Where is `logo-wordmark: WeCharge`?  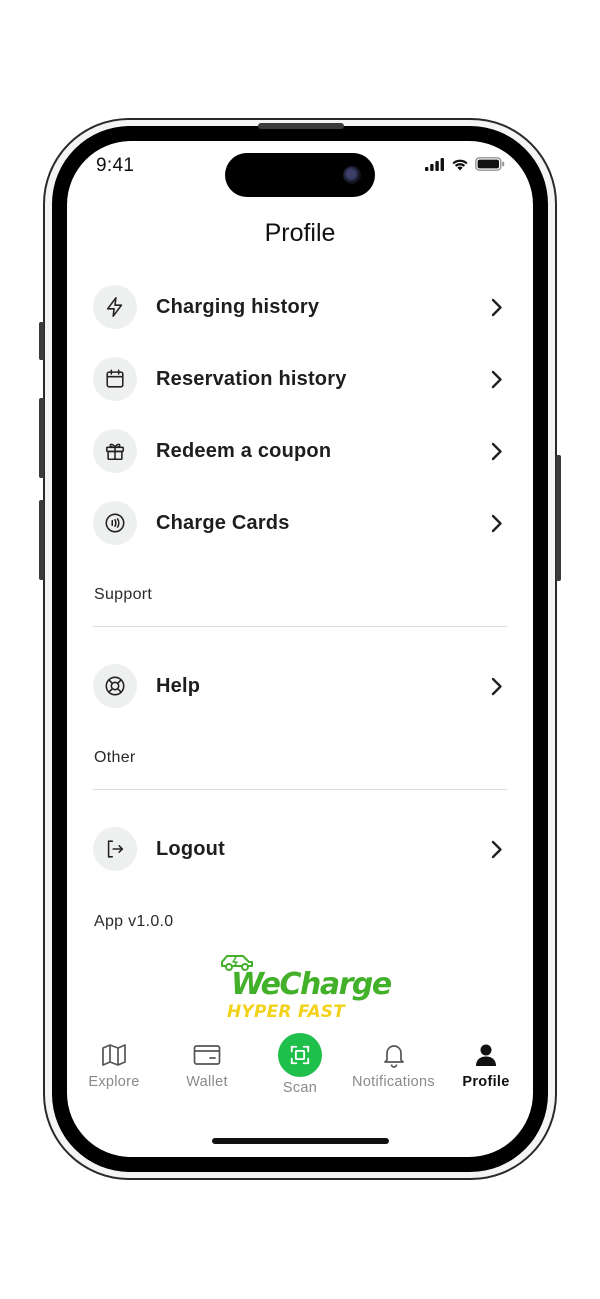 logo-wordmark: WeCharge is located at coordinates (311, 984).